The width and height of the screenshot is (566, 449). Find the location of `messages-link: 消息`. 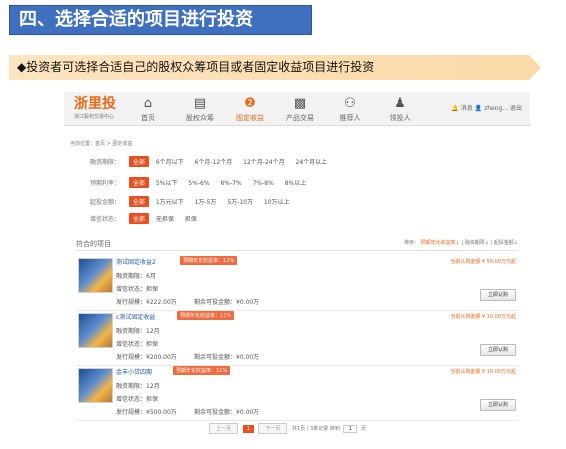

messages-link: 消息 is located at coordinates (467, 108).